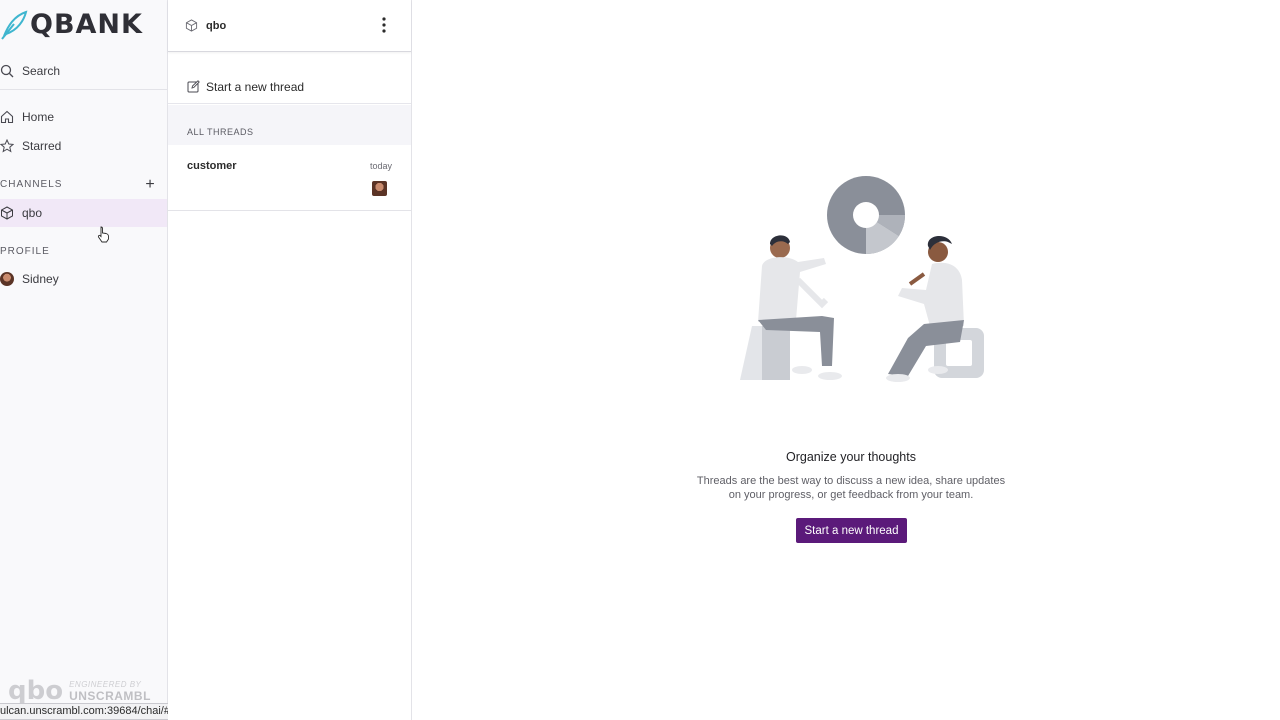 The image size is (1280, 720). What do you see at coordinates (103, 234) in the screenshot?
I see `mouse-cursor-icon` at bounding box center [103, 234].